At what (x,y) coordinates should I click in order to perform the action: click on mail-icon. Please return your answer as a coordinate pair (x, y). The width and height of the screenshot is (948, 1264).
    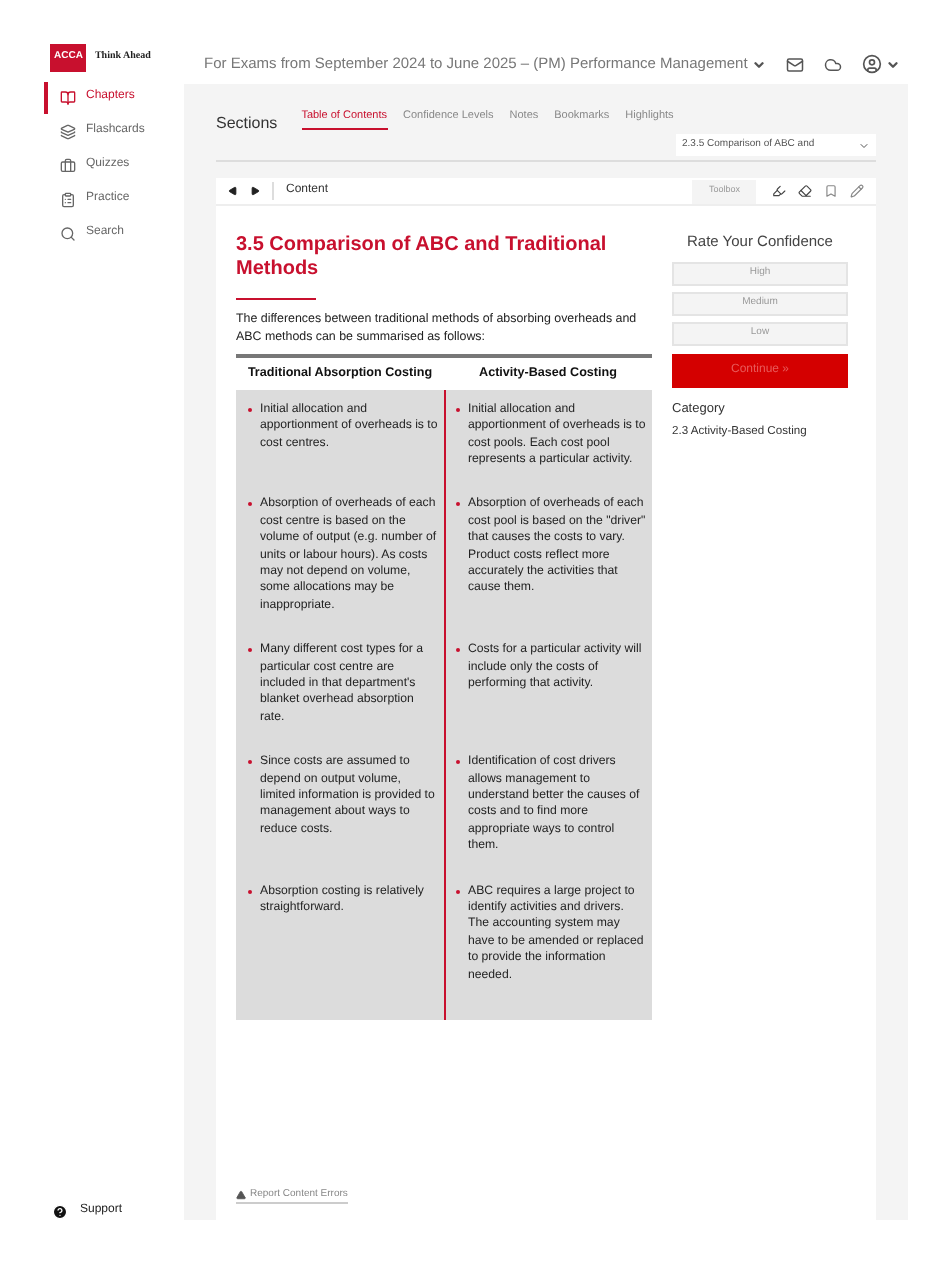
    Looking at the image, I should click on (795, 64).